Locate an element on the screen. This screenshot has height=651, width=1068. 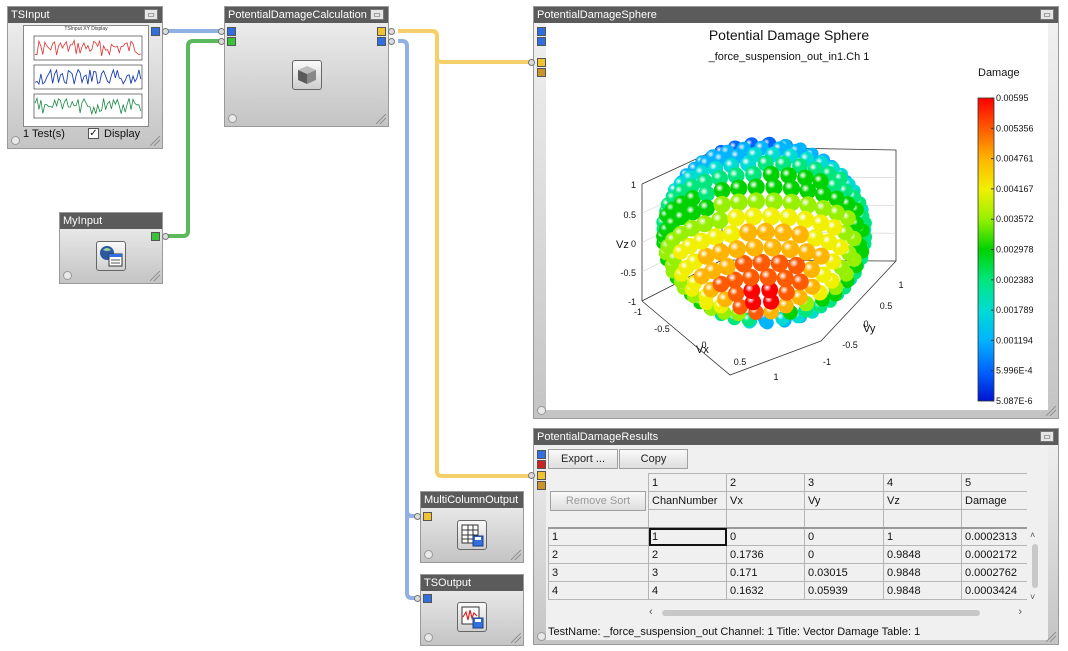
tsoutput-input-port is located at coordinates (427, 598).